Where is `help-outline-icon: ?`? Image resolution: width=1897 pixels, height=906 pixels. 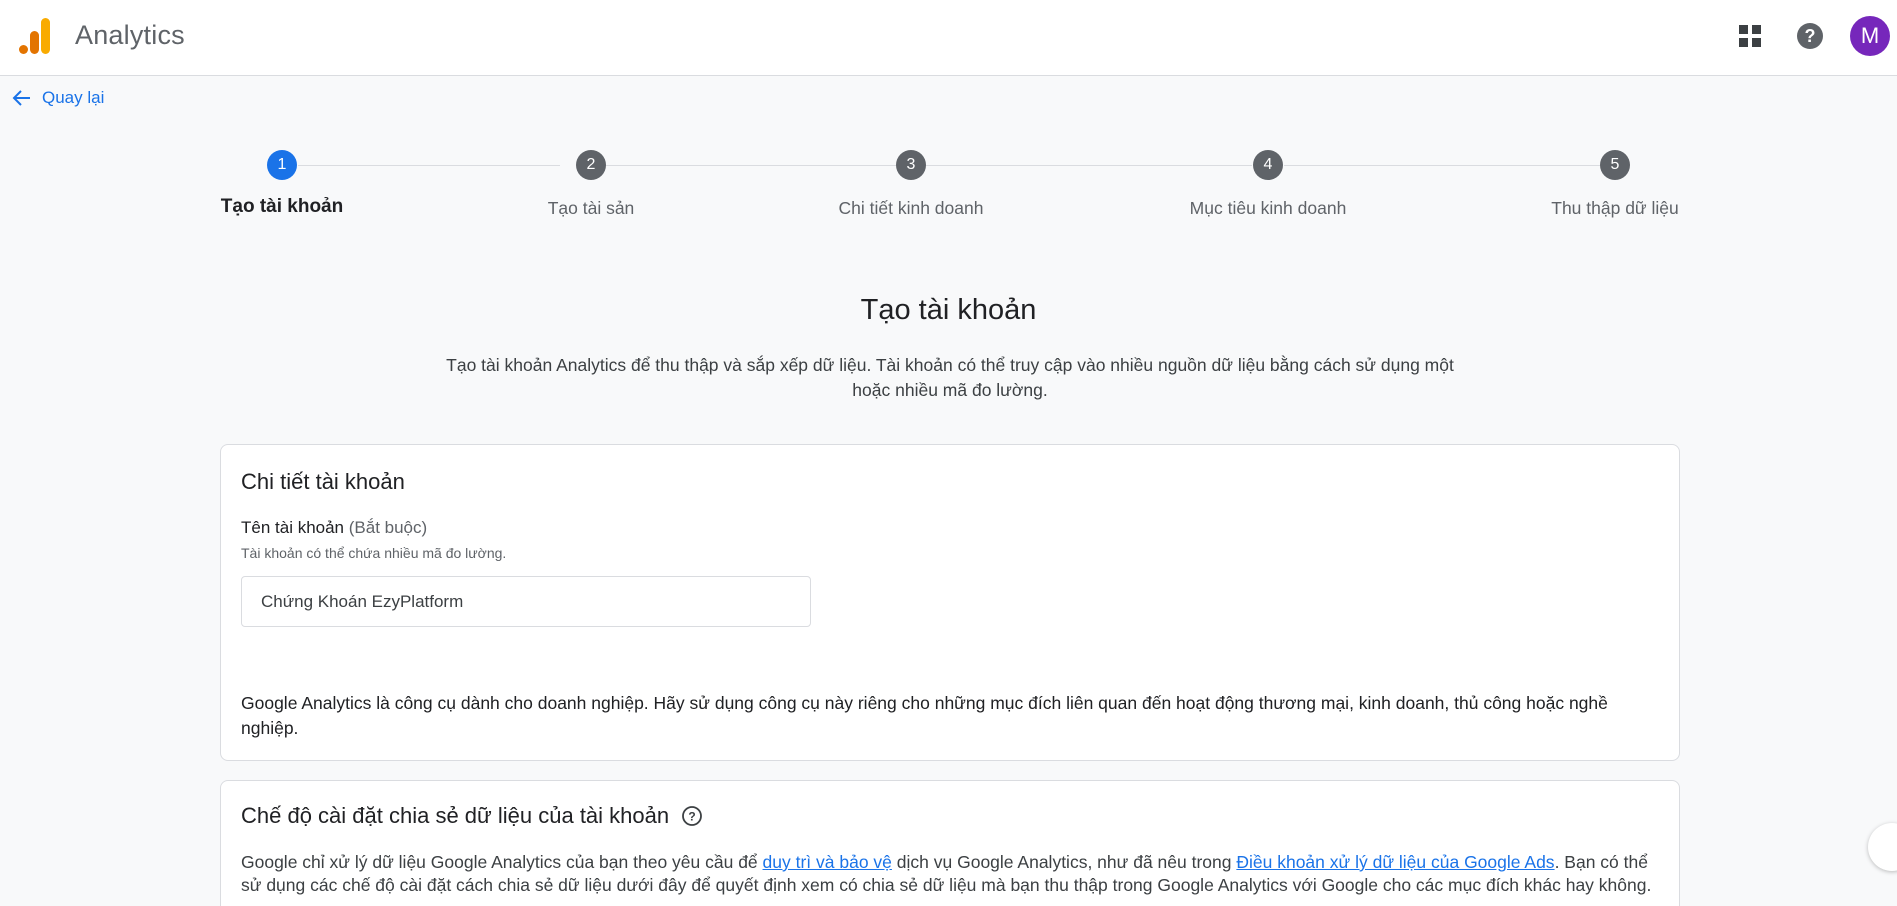
help-outline-icon: ? is located at coordinates (692, 816).